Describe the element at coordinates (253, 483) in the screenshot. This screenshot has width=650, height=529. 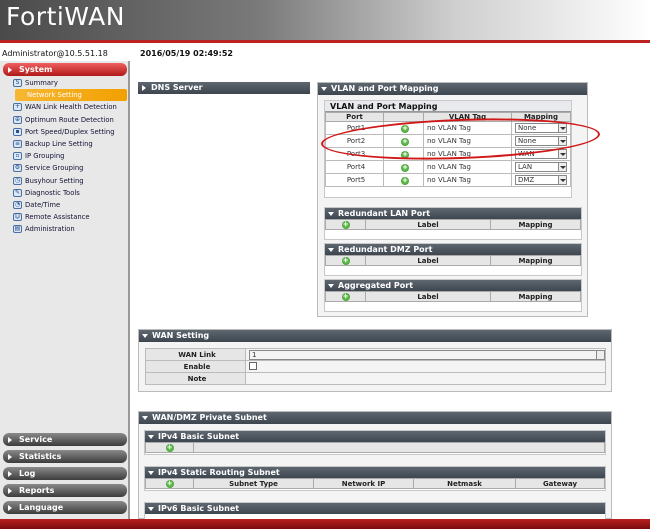
I see `column-subnet-type: Subnet Type` at that location.